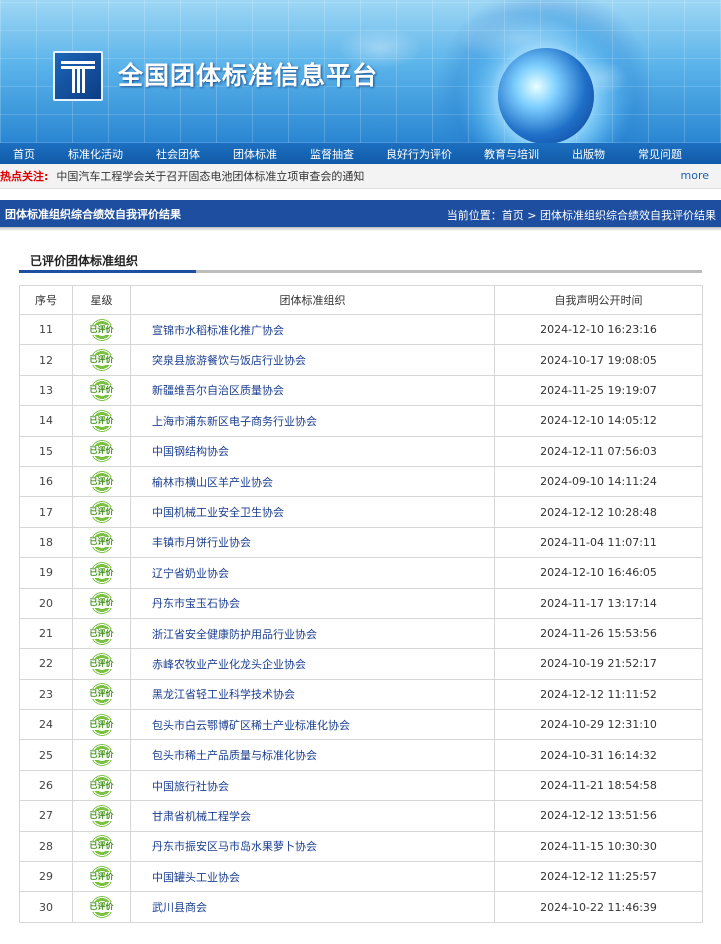 This screenshot has height=944, width=721. What do you see at coordinates (101, 300) in the screenshot?
I see `header-star: 星级` at bounding box center [101, 300].